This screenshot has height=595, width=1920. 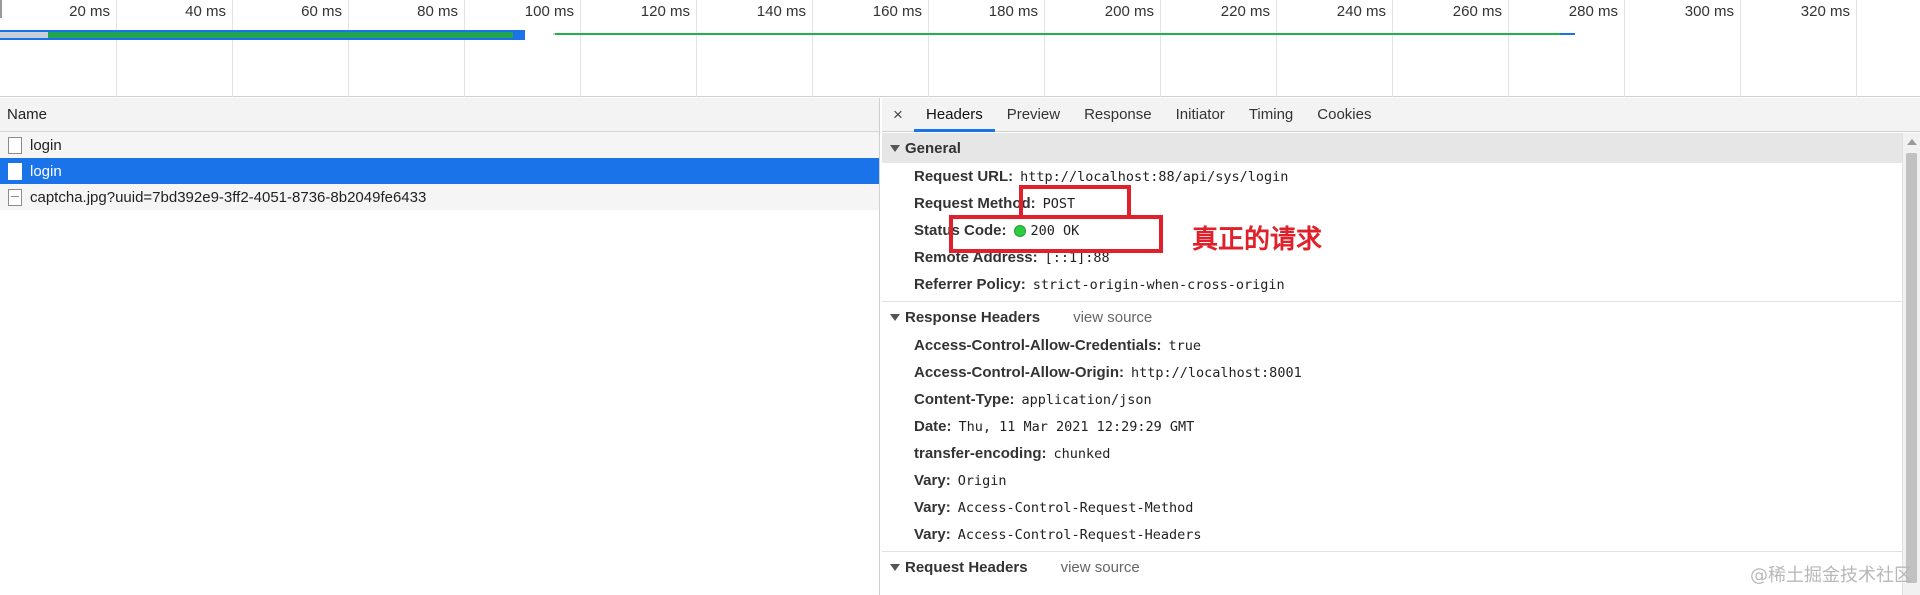 What do you see at coordinates (966, 567) in the screenshot?
I see `request-headers-title: Request Headers` at bounding box center [966, 567].